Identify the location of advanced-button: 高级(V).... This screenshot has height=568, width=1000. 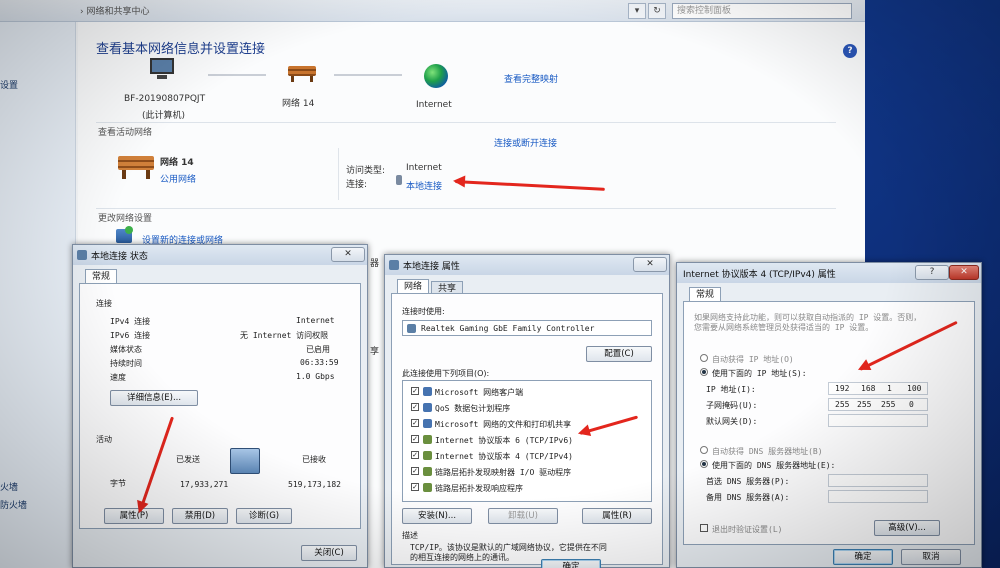
(907, 528).